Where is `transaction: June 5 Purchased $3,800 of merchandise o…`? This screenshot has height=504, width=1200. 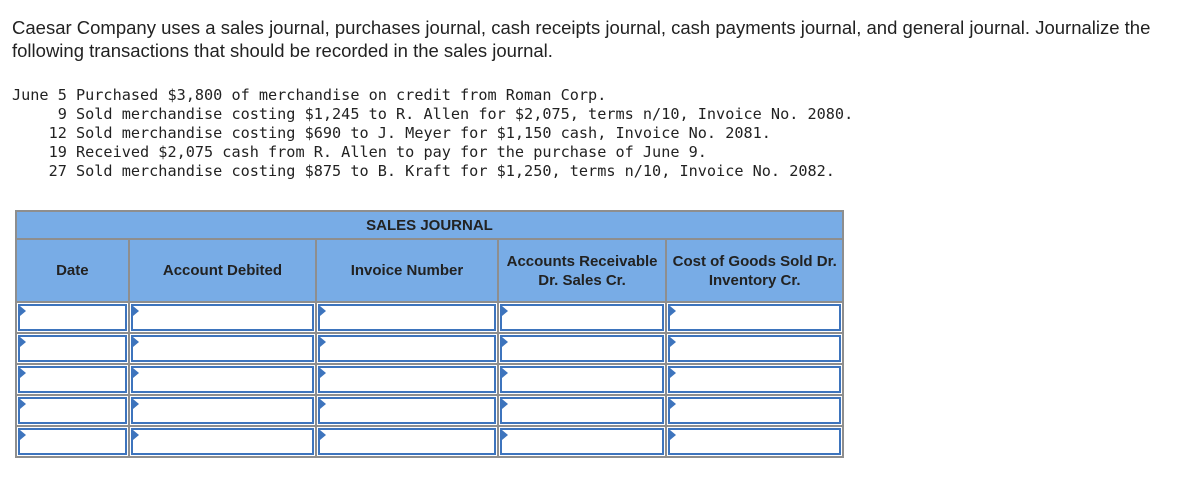 transaction: June 5 Purchased $3,800 of merchandise o… is located at coordinates (309, 95).